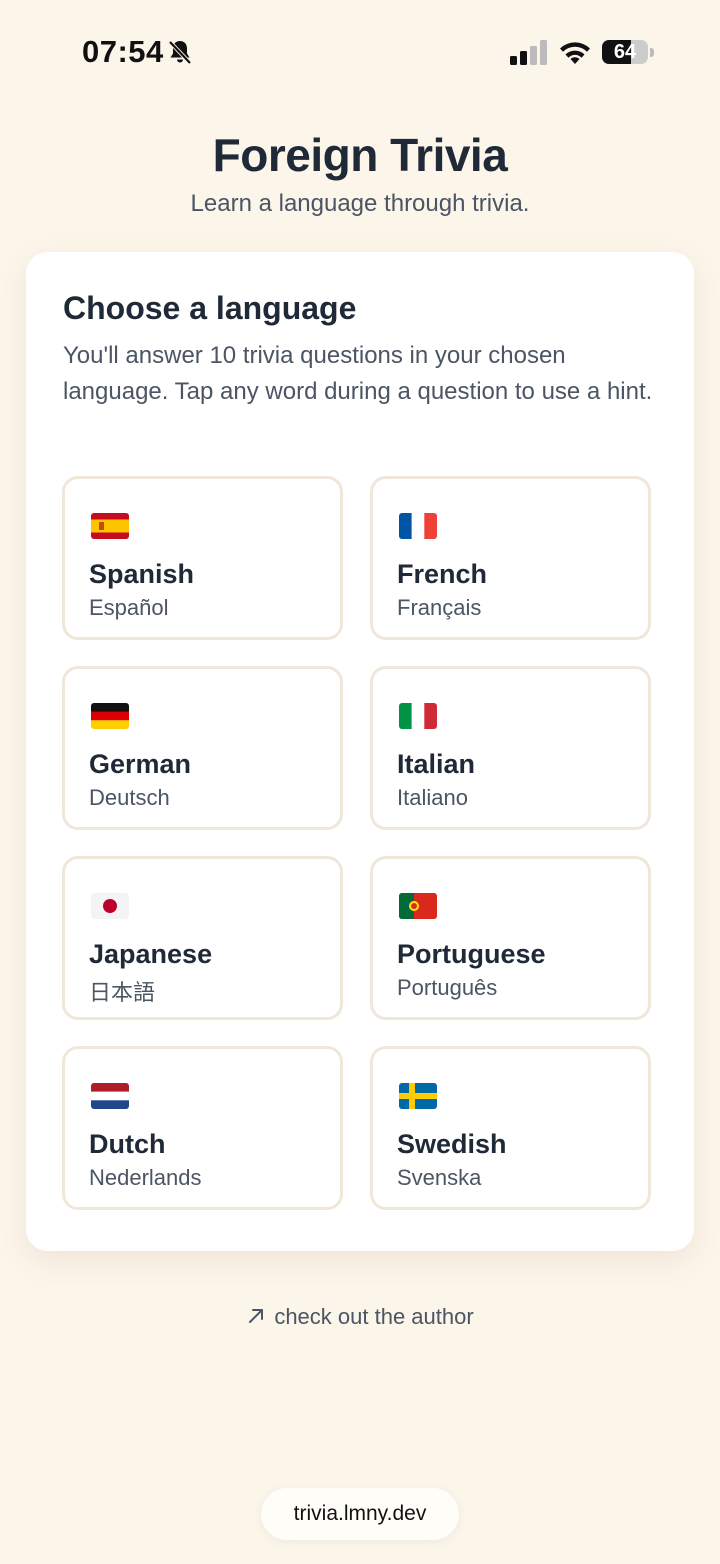 Image resolution: width=720 pixels, height=1564 pixels. Describe the element at coordinates (360, 1514) in the screenshot. I see `url-bar: trivia.lmny.dev` at that location.